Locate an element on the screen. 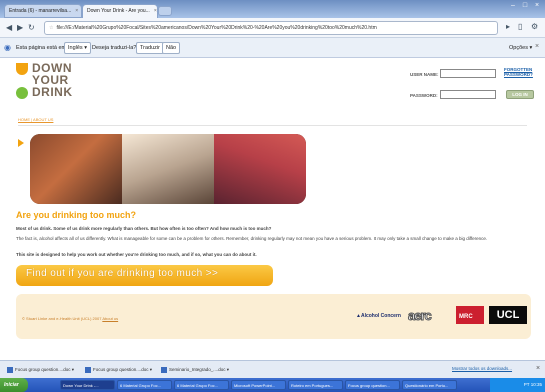 Image resolution: width=545 pixels, height=392 pixels. system-tray: PT 10:35 is located at coordinates (517, 385).